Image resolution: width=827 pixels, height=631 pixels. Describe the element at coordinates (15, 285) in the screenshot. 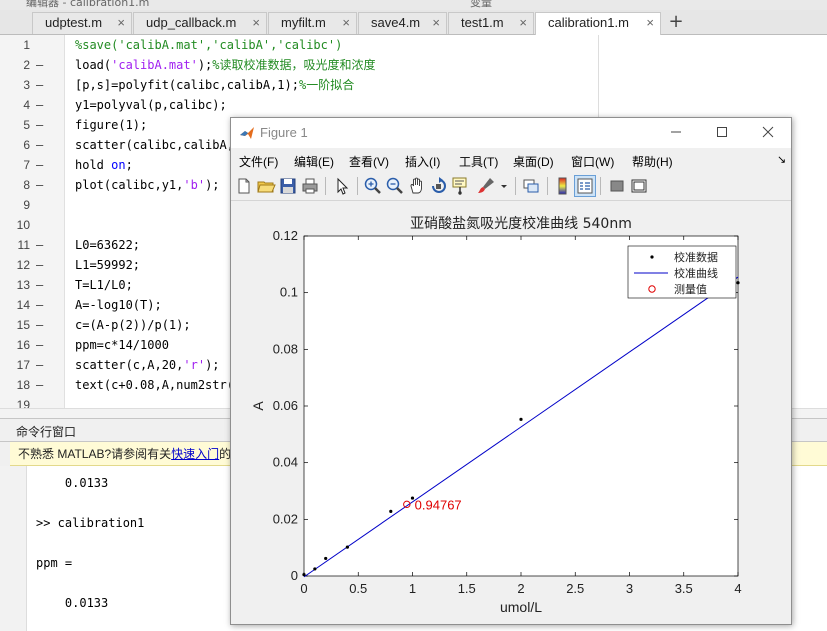

I see `line-number: 13` at that location.